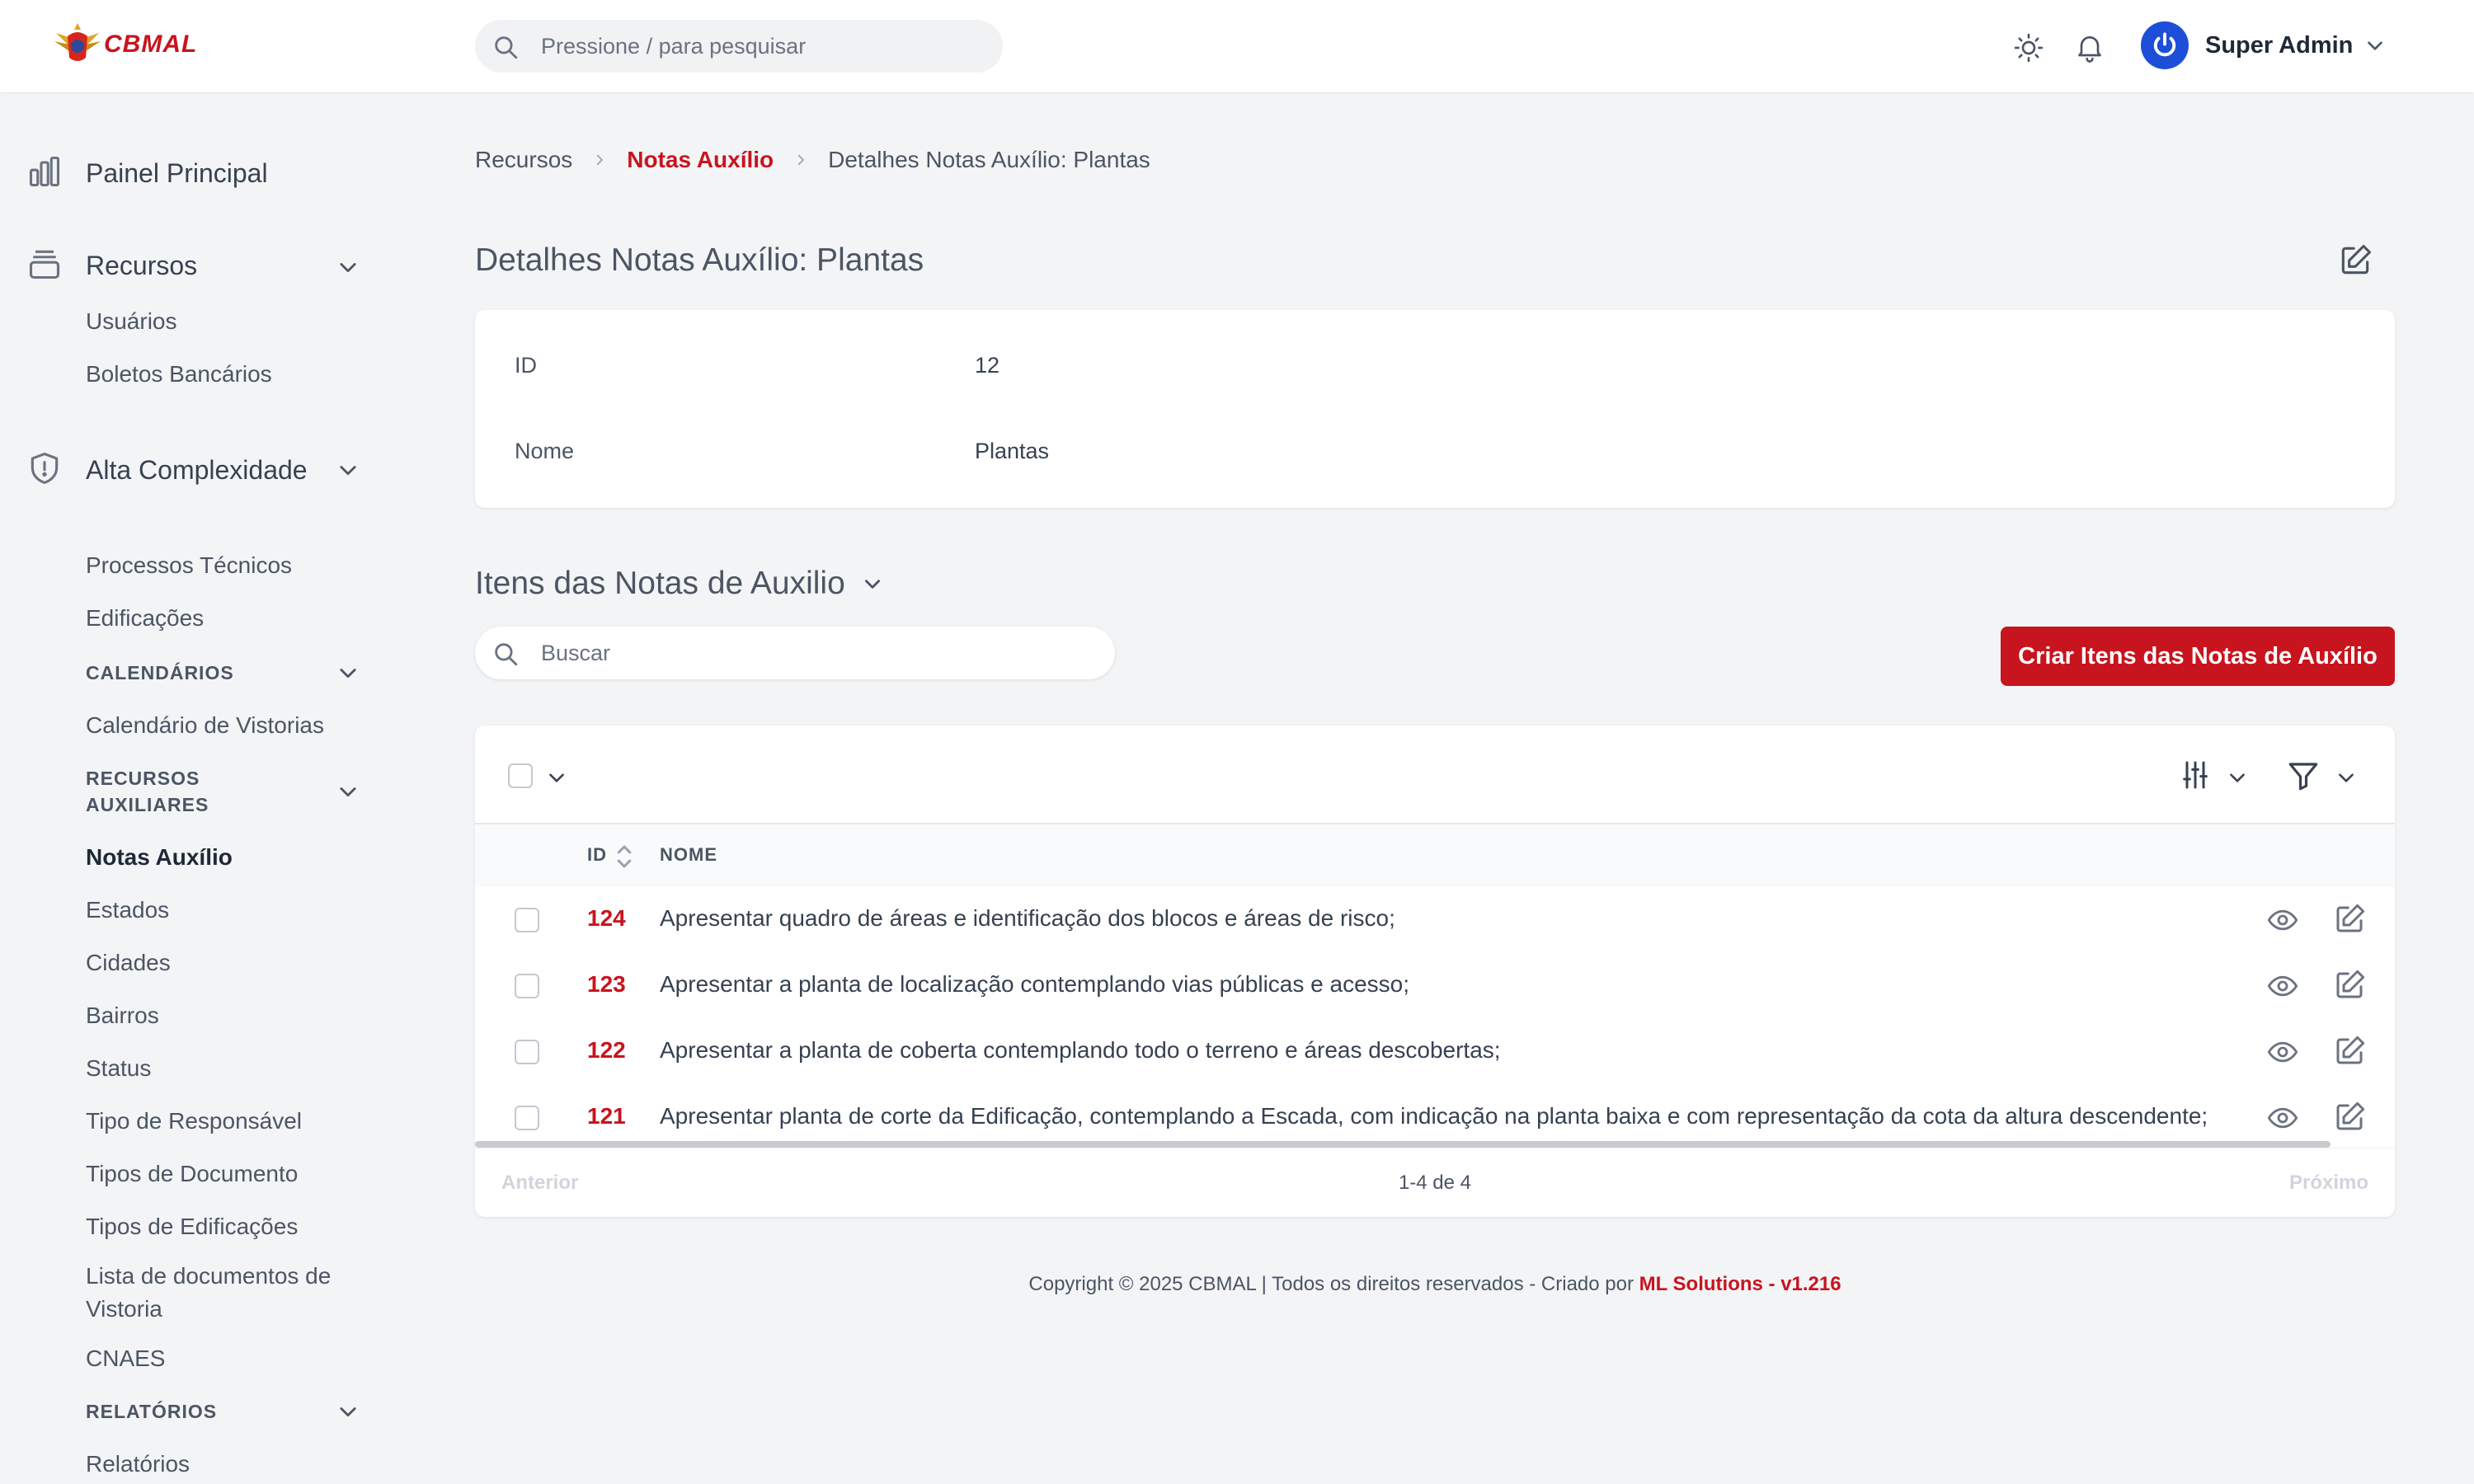  I want to click on table-toolbar, so click(1435, 775).